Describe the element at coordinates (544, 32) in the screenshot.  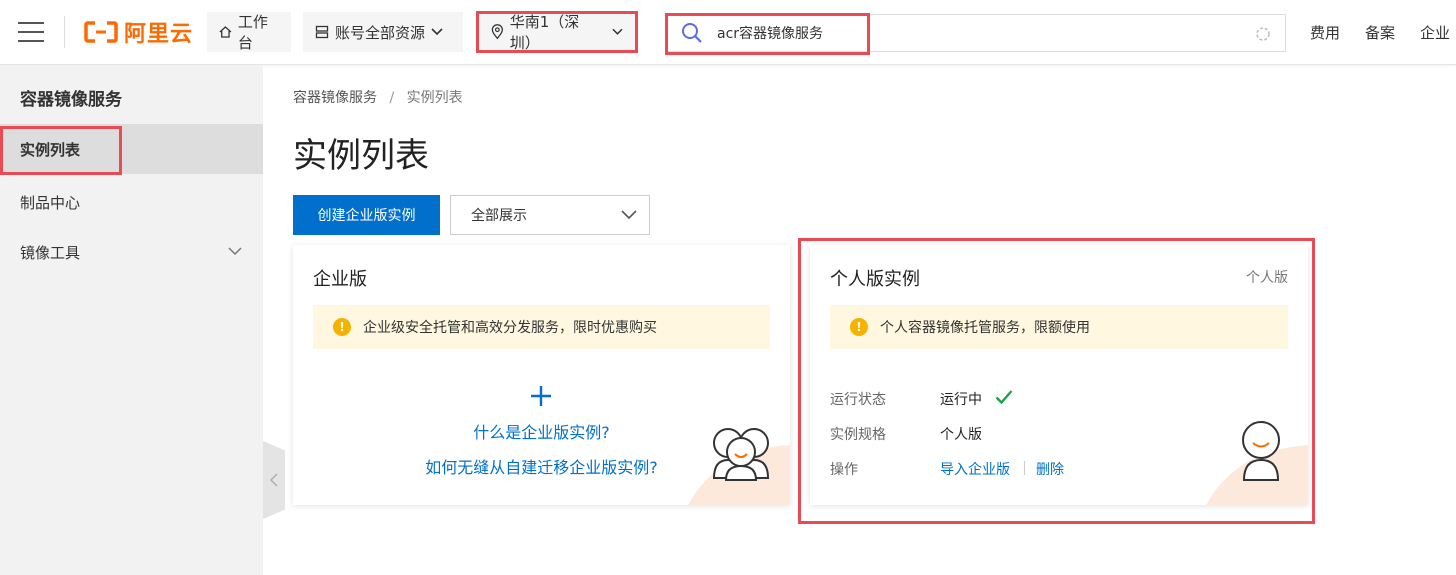
I see `region-label: 华南1（深圳）` at that location.